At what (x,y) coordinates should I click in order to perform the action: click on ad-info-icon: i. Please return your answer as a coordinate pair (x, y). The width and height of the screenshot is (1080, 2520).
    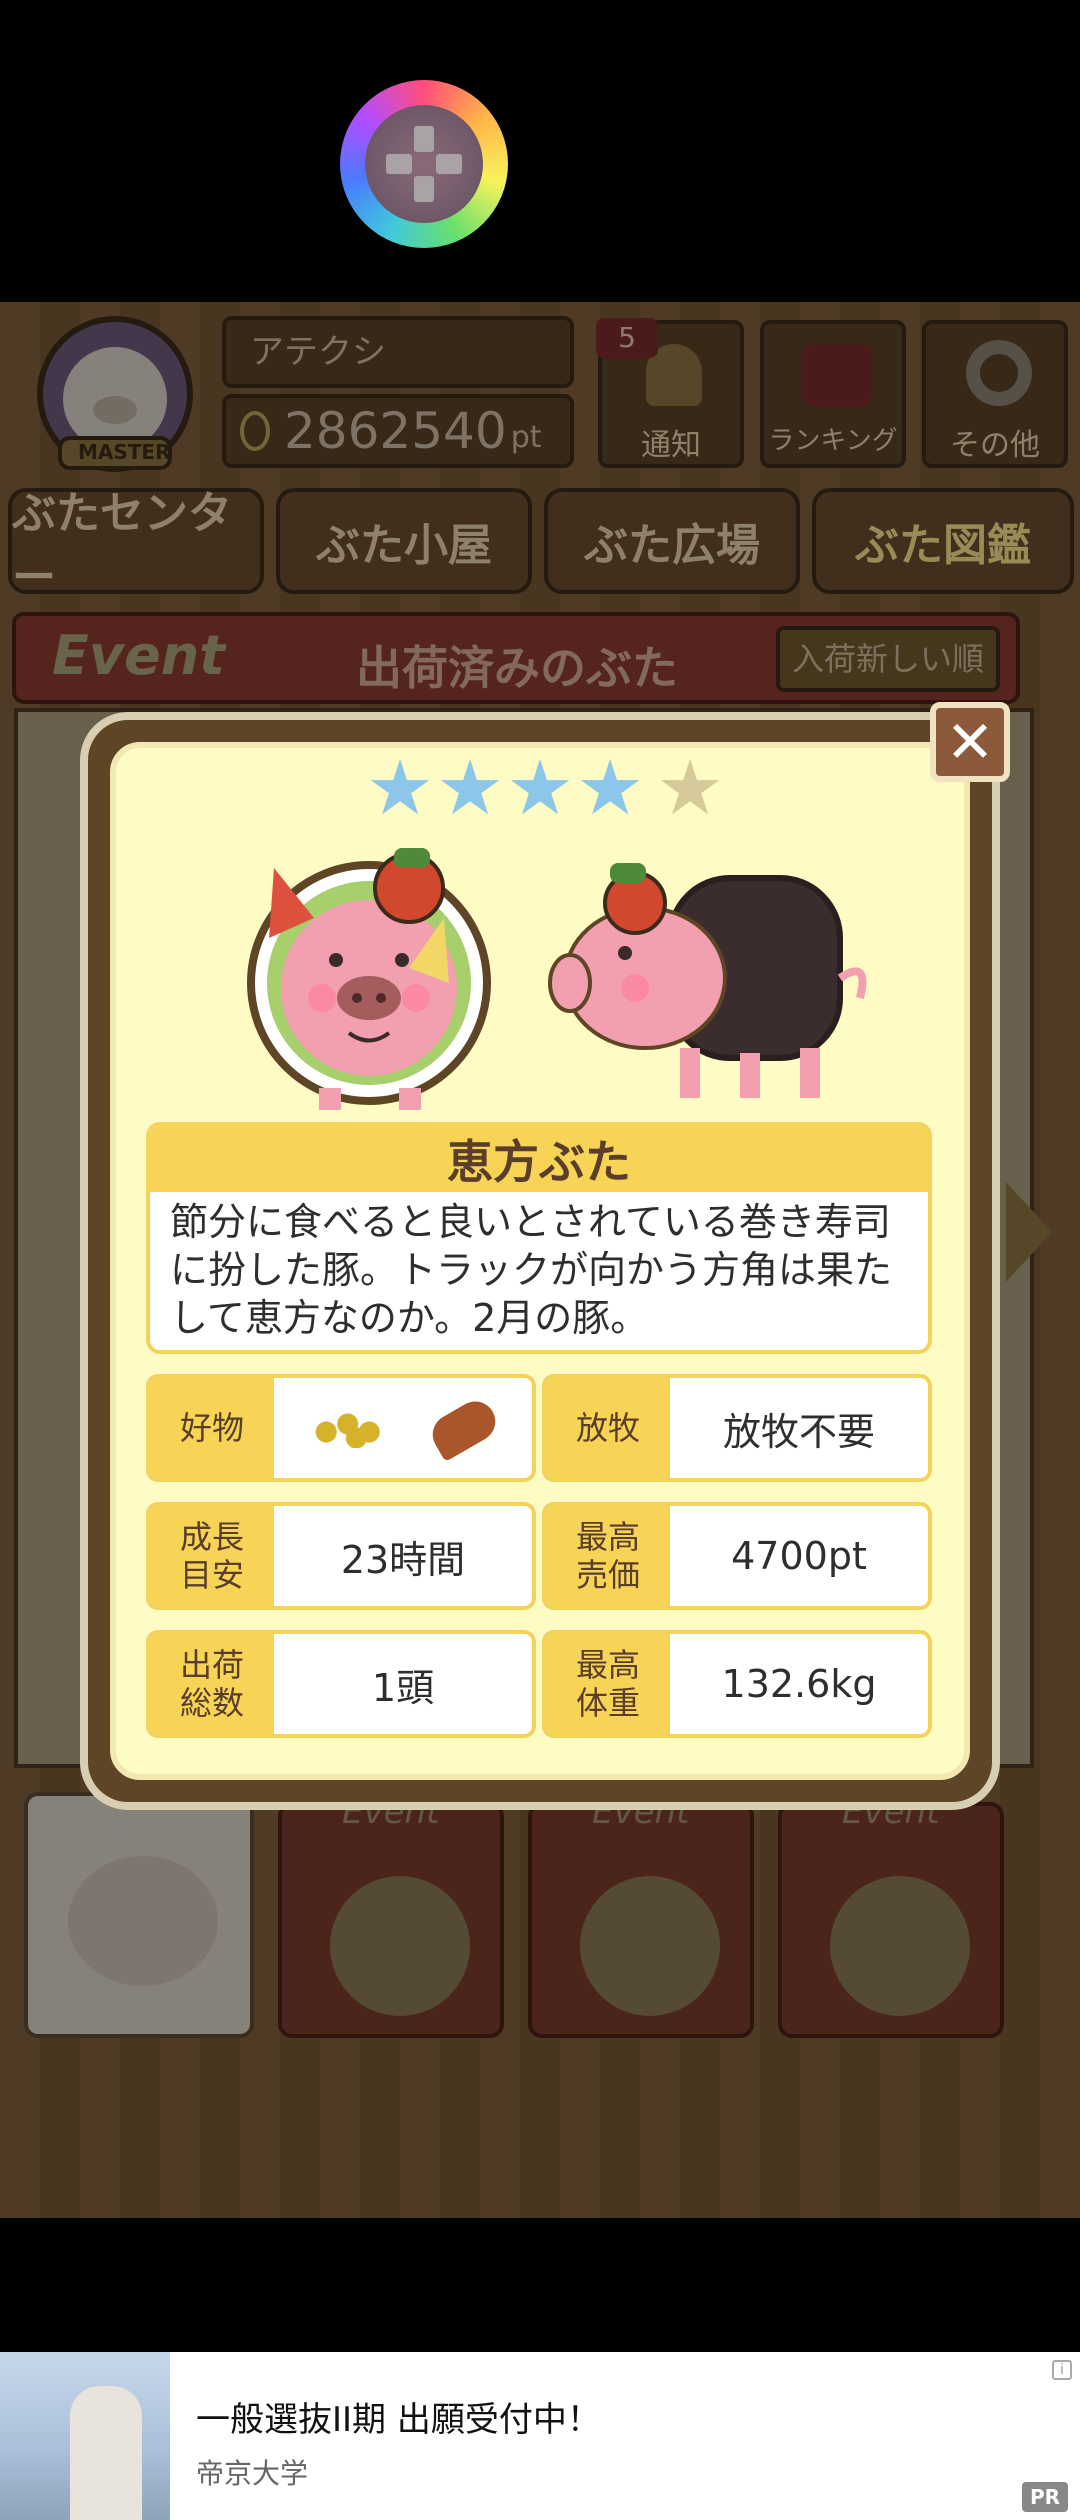
    Looking at the image, I should click on (1062, 2370).